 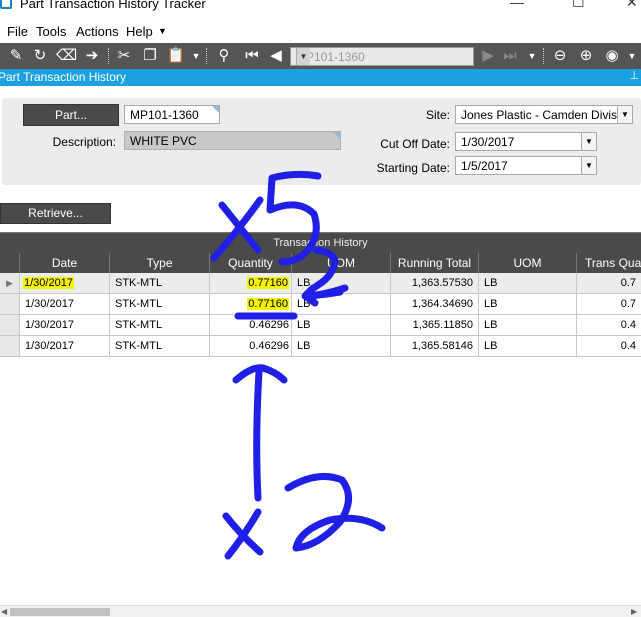 I want to click on previous-record-icon: ◀, so click(x=276, y=56).